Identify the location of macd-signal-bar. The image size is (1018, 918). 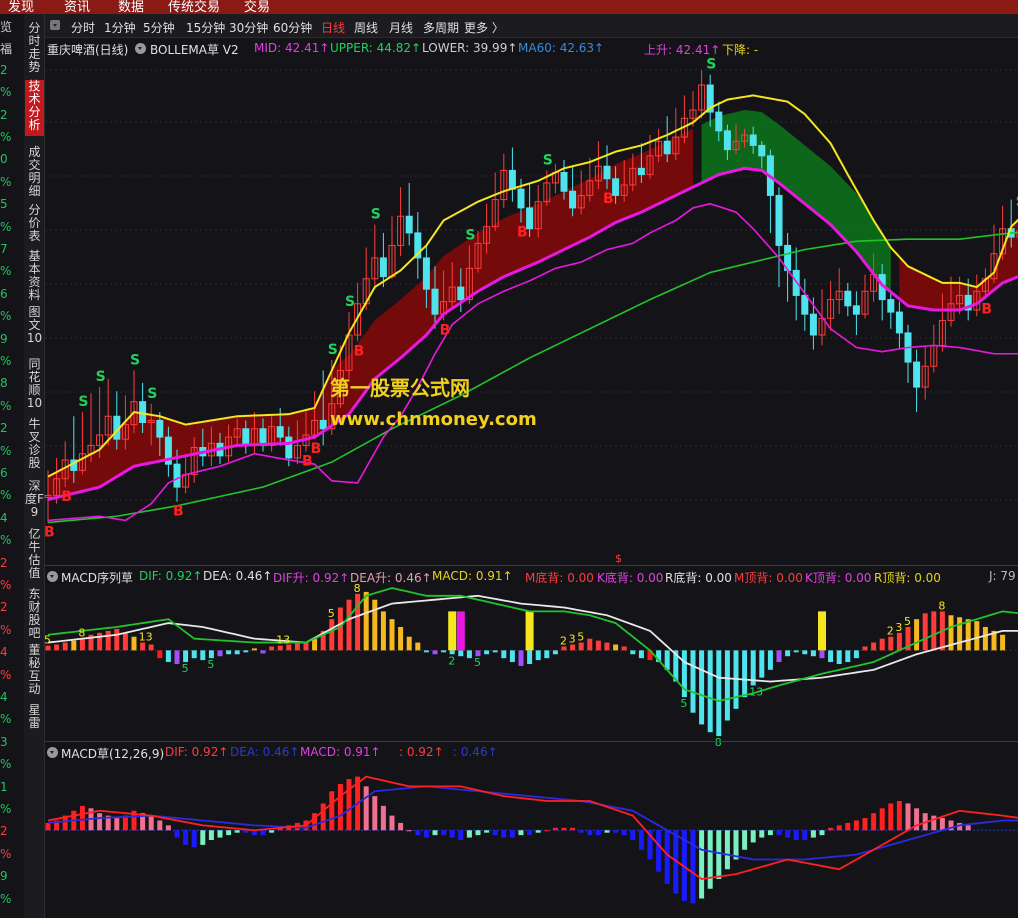
(452, 631).